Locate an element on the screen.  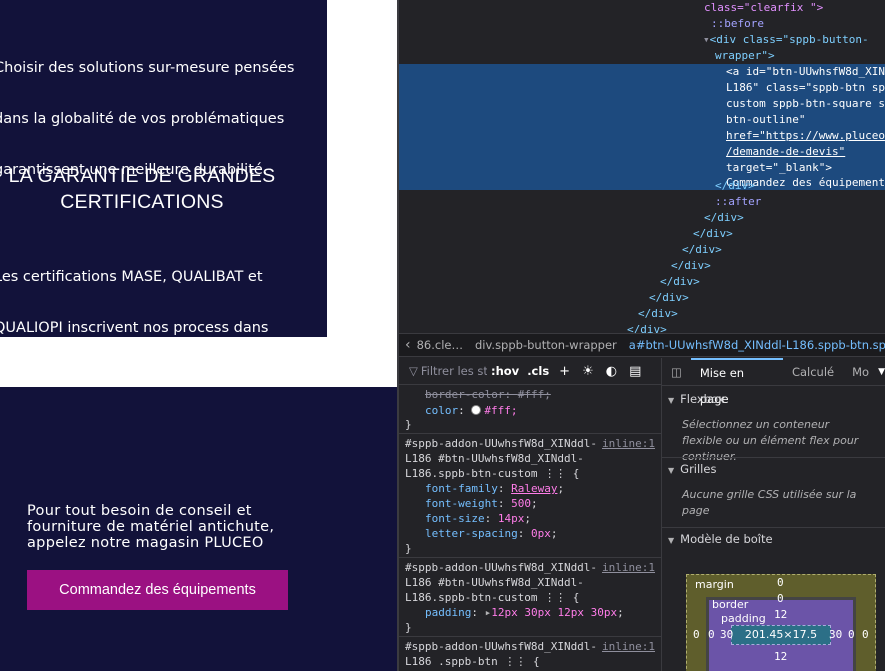
selector-text: L186 #btn-UUwhsfW8d_XINddl- is located at coordinates (494, 458).